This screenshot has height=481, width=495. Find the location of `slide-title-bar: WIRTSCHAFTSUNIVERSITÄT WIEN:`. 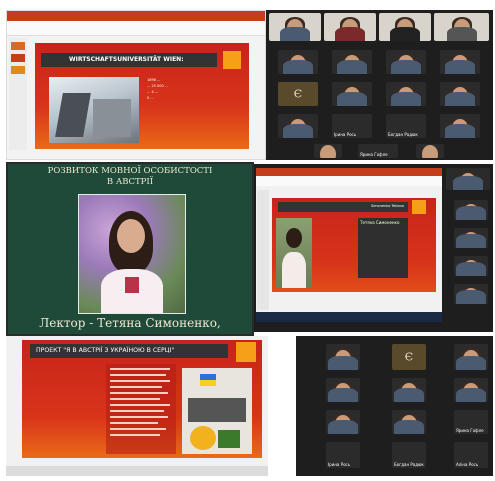

slide-title-bar: WIRTSCHAFTSUNIVERSITÄT WIEN: is located at coordinates (129, 60).